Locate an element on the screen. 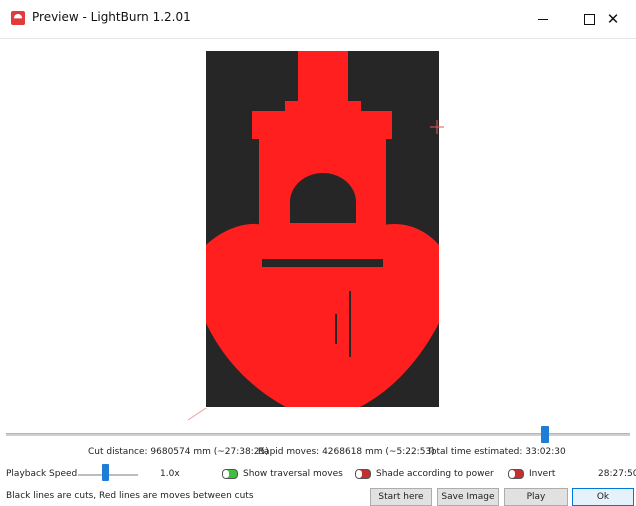  close-icon: ✕ is located at coordinates (613, 19).